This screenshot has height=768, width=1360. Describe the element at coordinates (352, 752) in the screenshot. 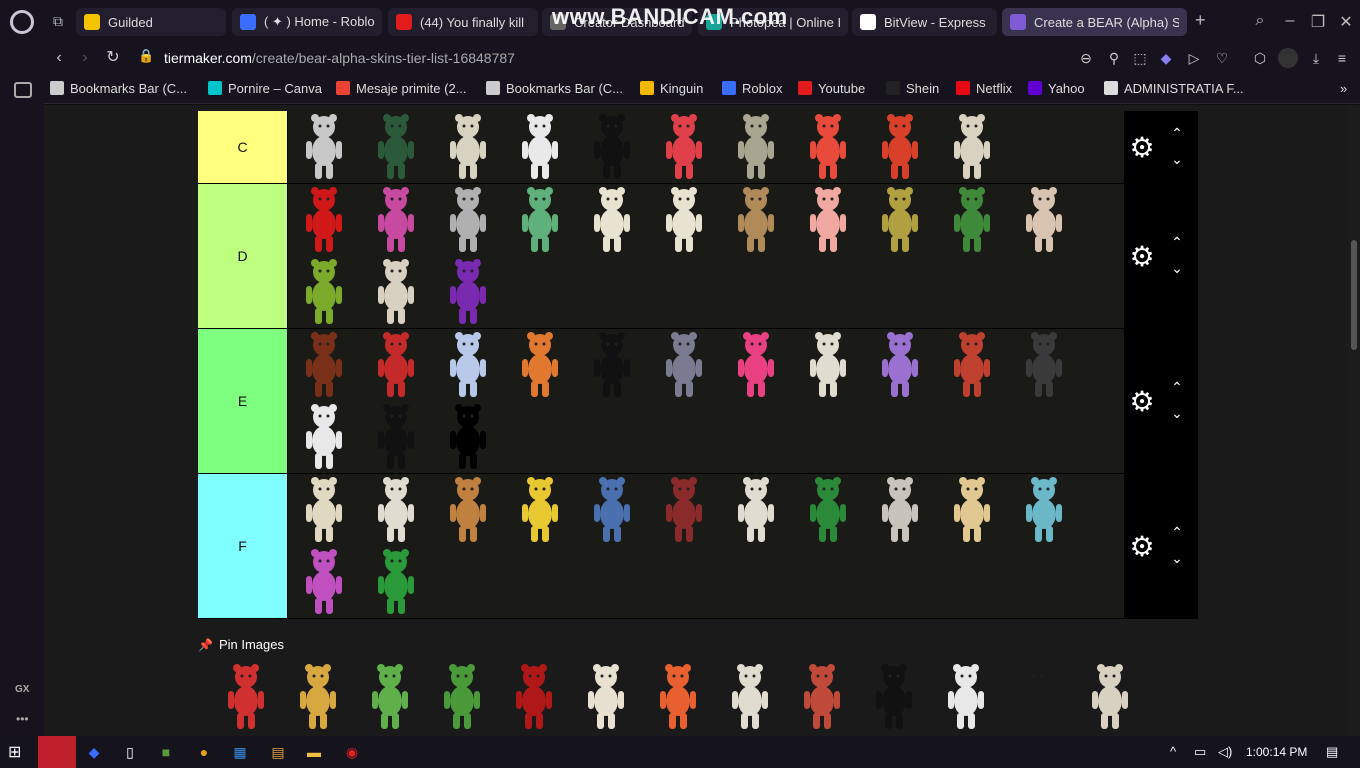

I see `record-taskbar-icon: ◉` at that location.